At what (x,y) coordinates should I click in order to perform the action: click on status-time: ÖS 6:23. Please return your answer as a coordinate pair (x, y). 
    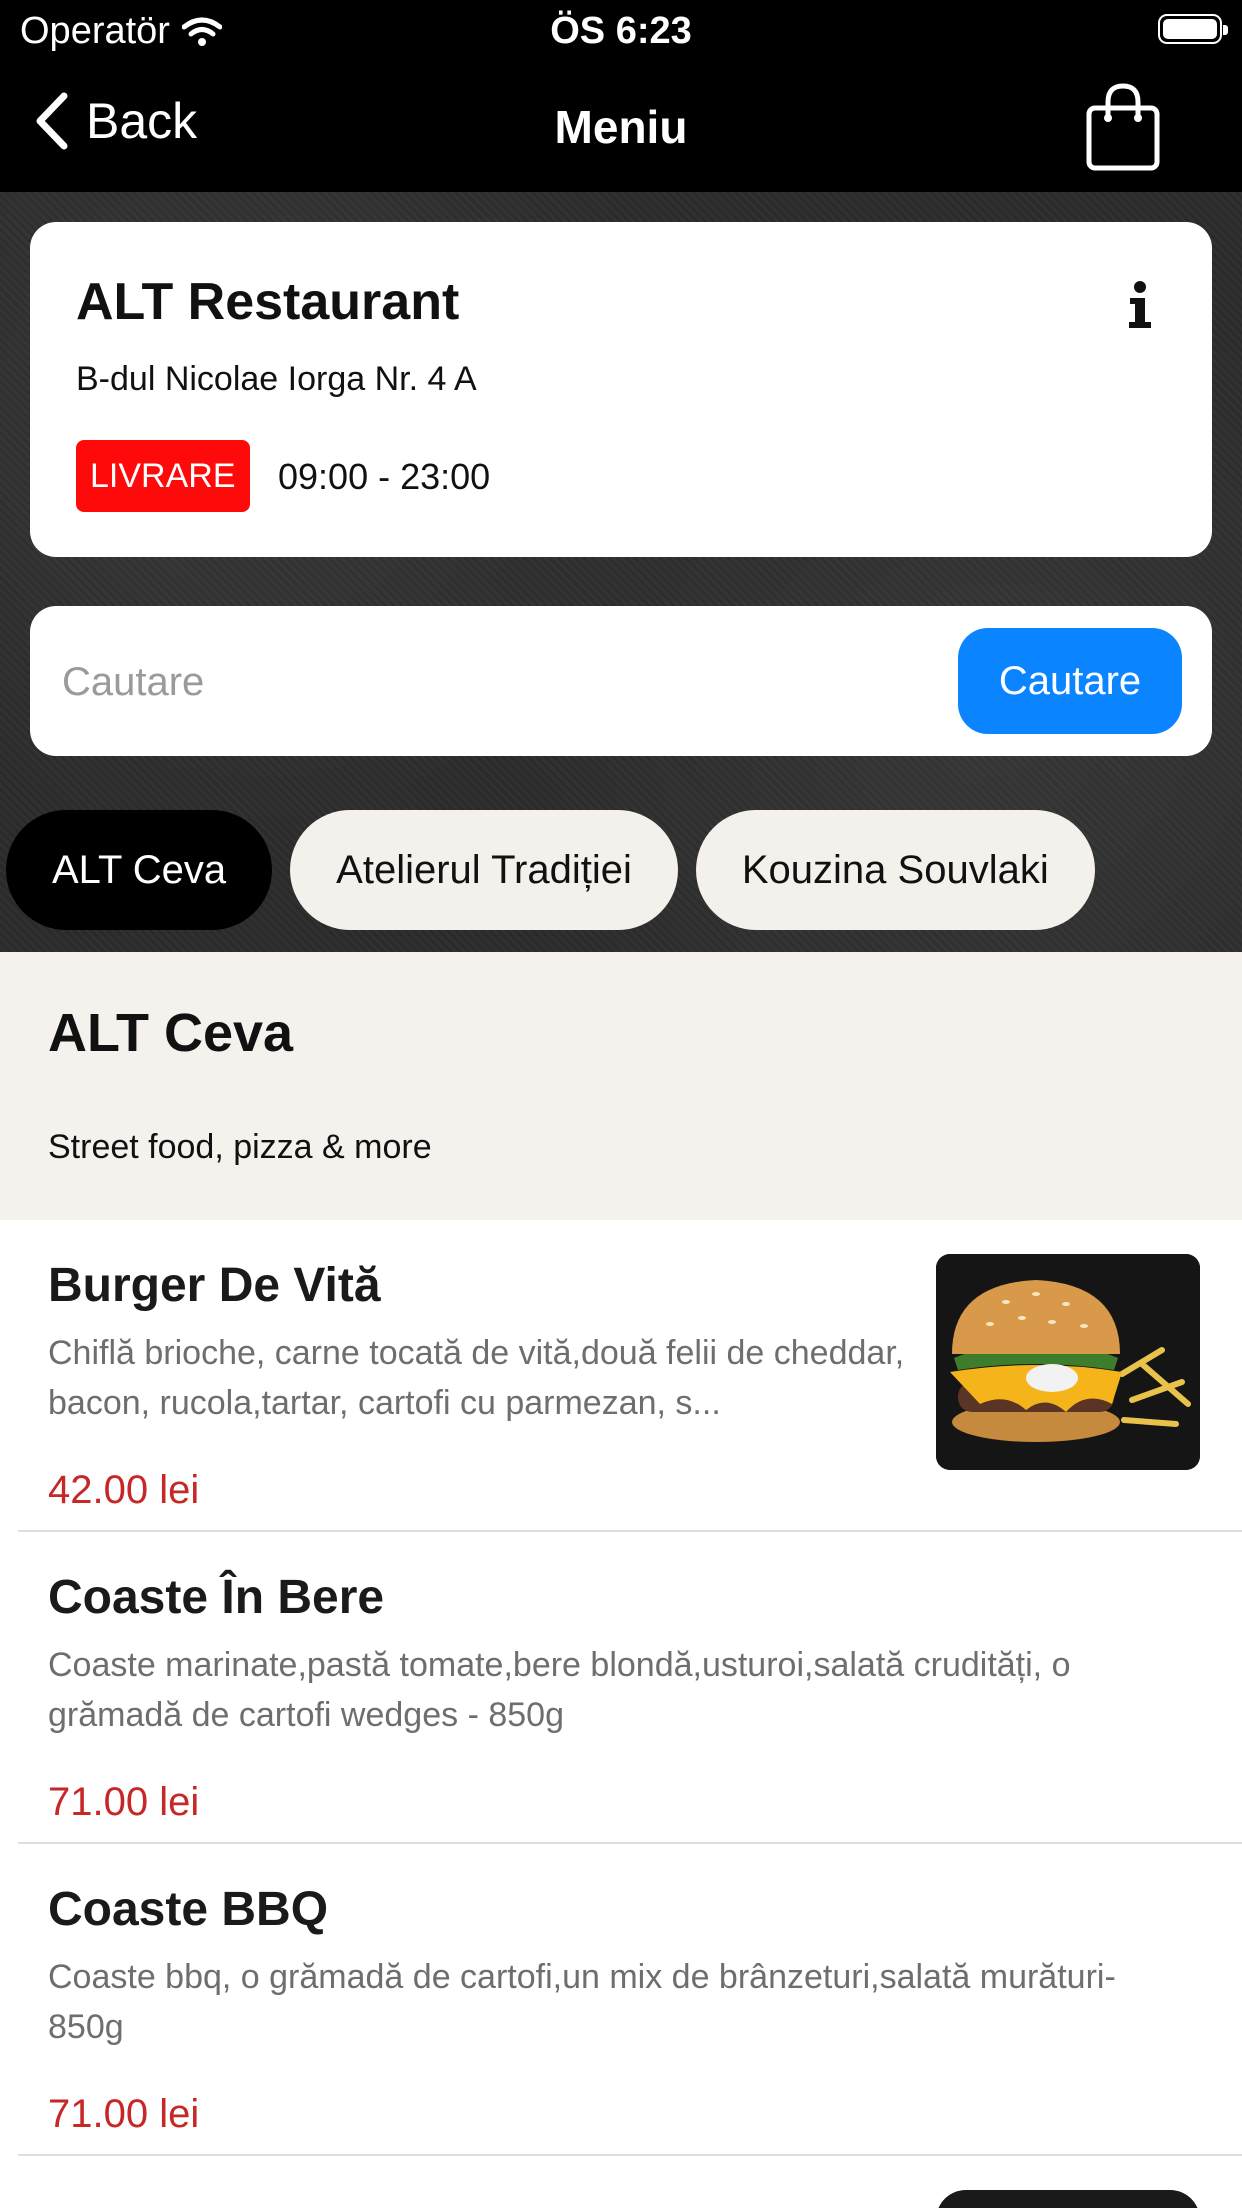
    Looking at the image, I should click on (621, 31).